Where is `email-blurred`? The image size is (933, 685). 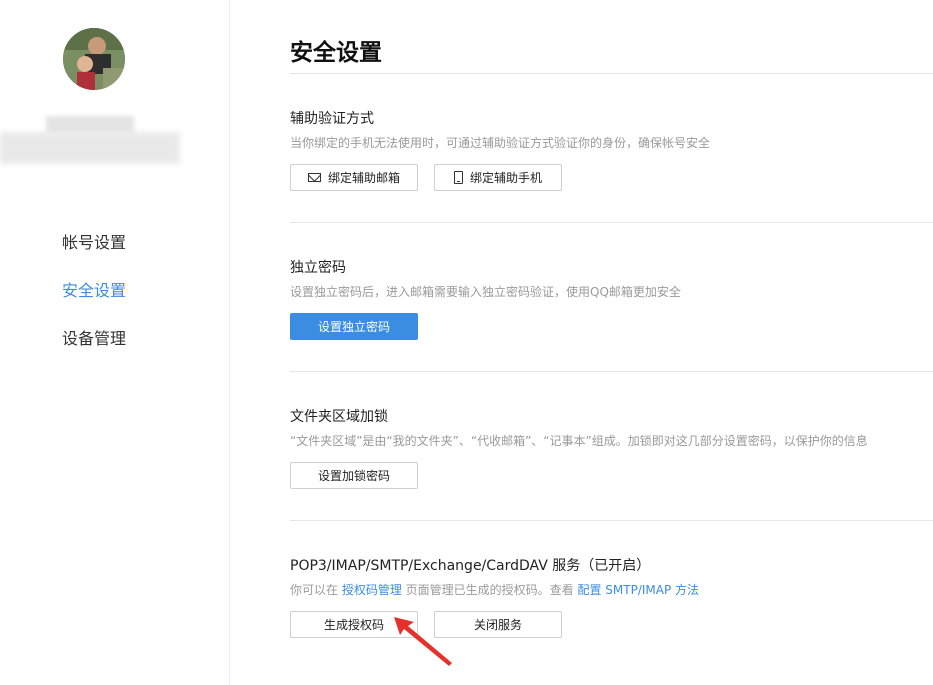
email-blurred is located at coordinates (90, 148).